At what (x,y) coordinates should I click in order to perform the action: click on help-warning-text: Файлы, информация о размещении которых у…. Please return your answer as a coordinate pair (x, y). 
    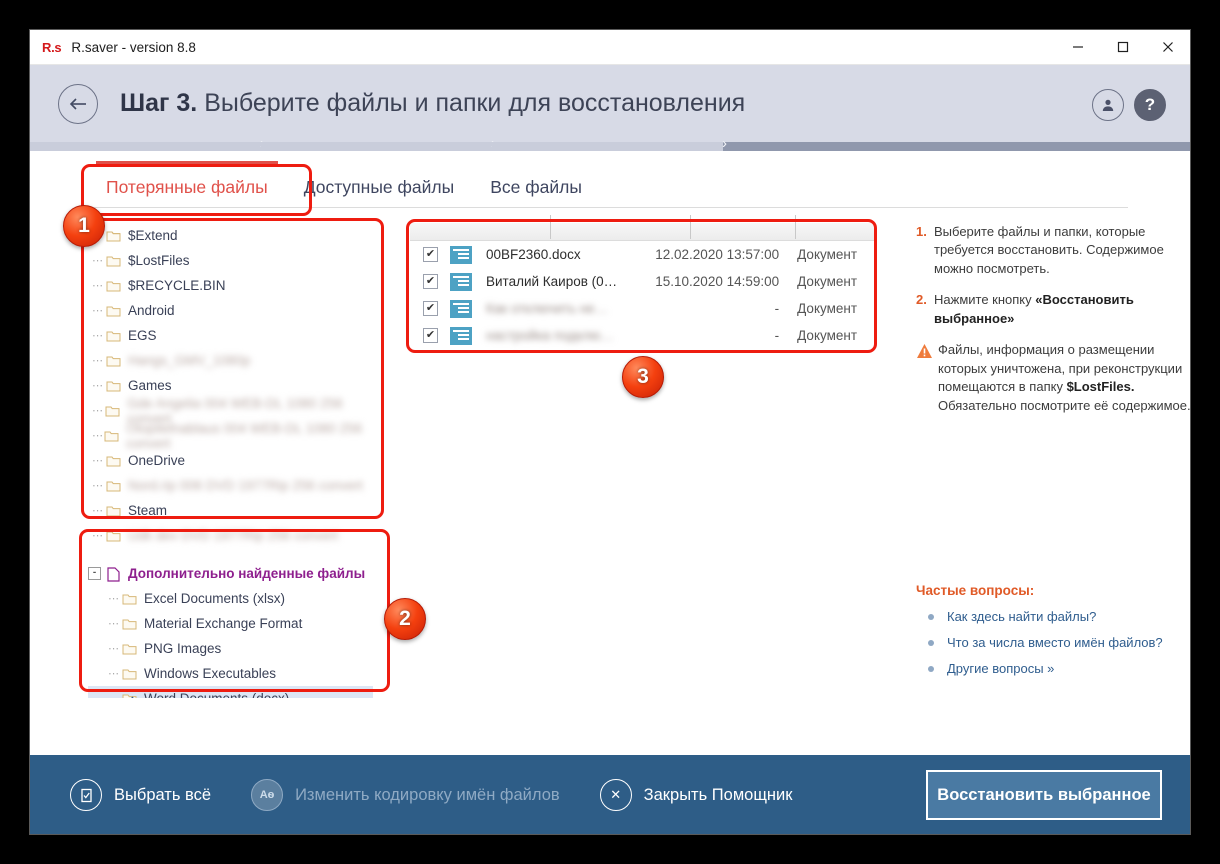
    Looking at the image, I should click on (1064, 378).